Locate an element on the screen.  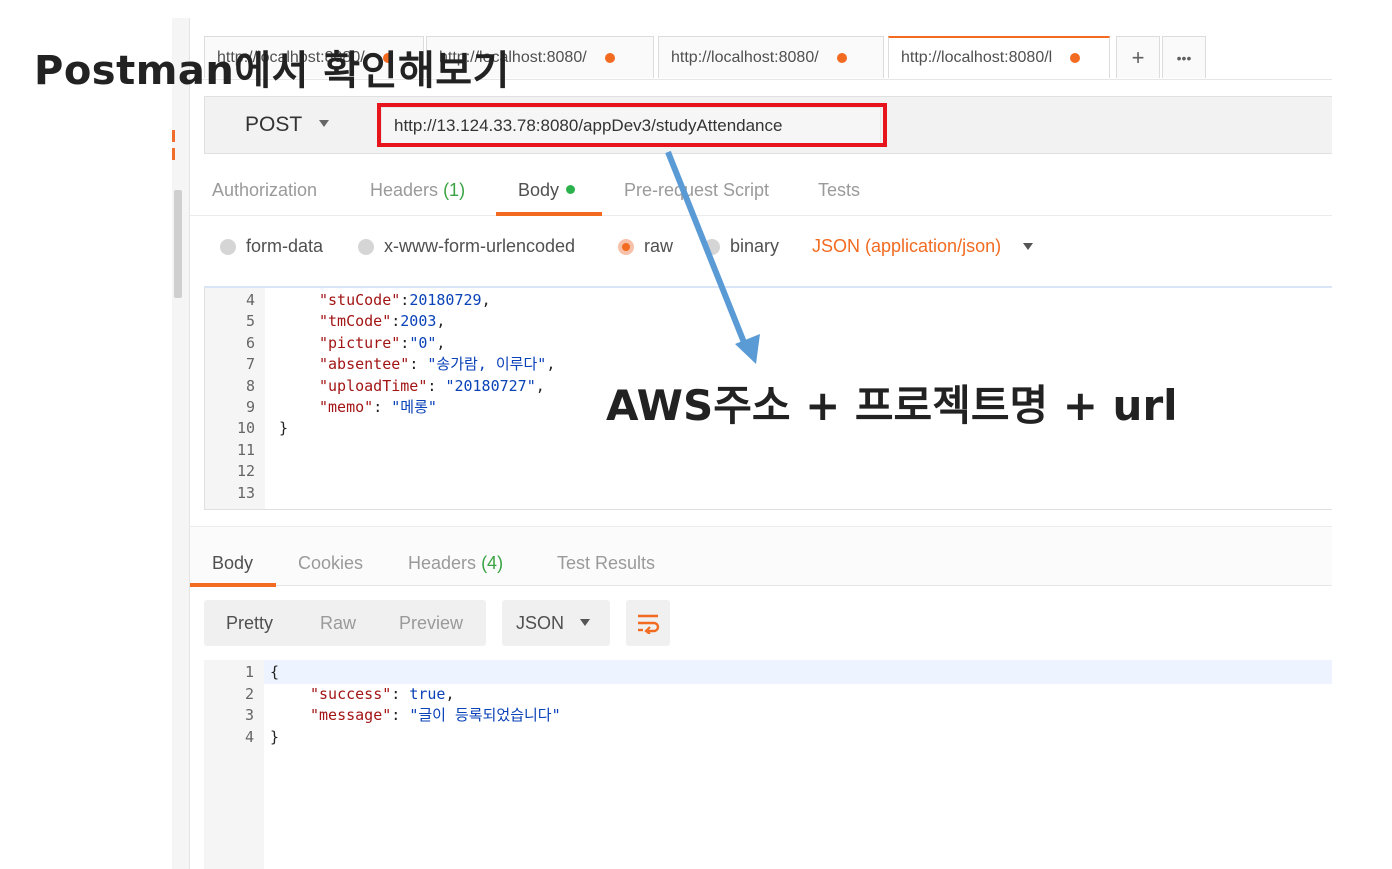
json-key: "tmCode" is located at coordinates (355, 321).